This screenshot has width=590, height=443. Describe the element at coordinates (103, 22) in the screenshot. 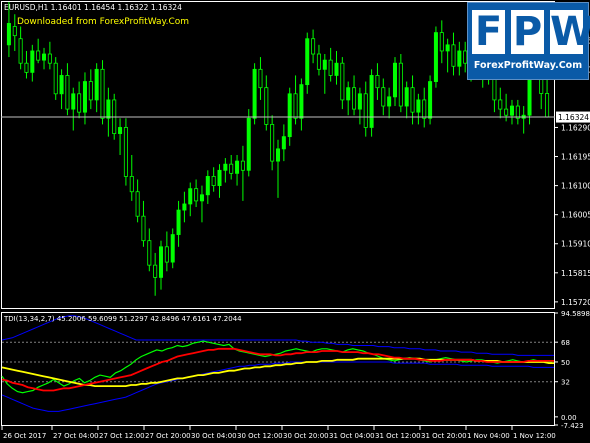

I see `watermark-text: Downloaded from ForexProfitWay.Com` at that location.